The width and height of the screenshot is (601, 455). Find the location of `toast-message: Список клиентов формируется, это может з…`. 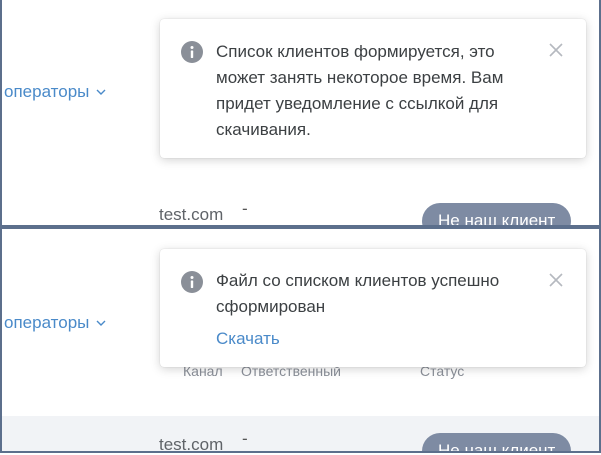

toast-message: Список клиентов формируется, это может з… is located at coordinates (360, 90).